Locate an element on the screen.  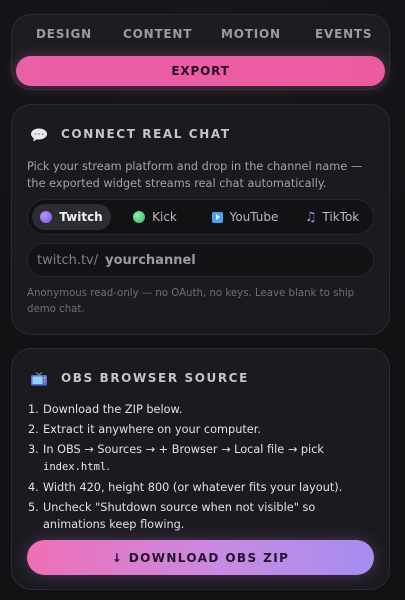
music-note-icon: ♫ is located at coordinates (310, 217).